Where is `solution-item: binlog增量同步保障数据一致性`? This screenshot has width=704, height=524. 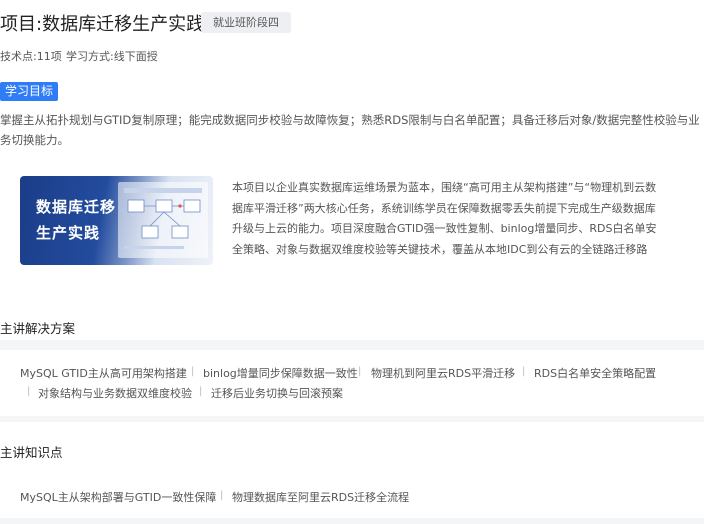 solution-item: binlog增量同步保障数据一致性 is located at coordinates (280, 373).